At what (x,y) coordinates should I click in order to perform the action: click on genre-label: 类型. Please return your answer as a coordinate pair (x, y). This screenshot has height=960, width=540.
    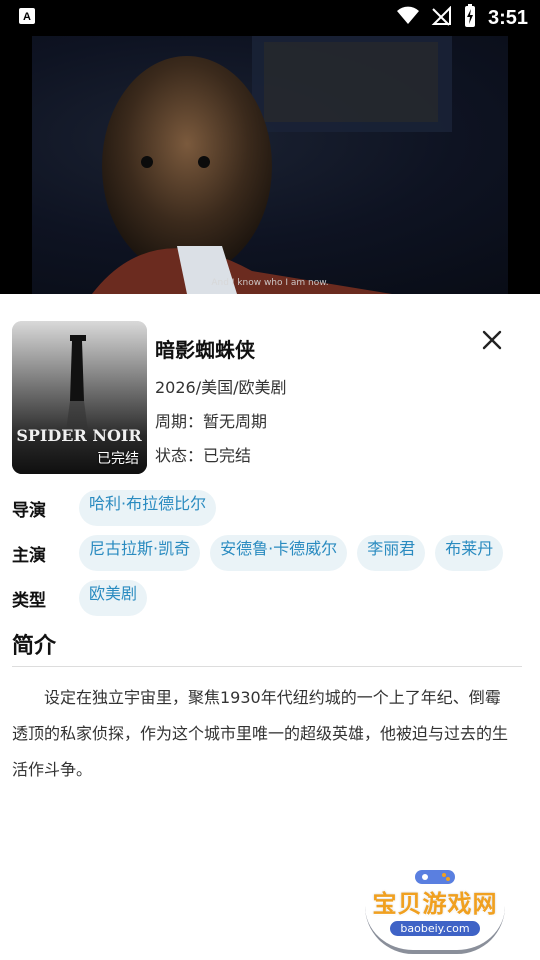
    Looking at the image, I should click on (29, 600).